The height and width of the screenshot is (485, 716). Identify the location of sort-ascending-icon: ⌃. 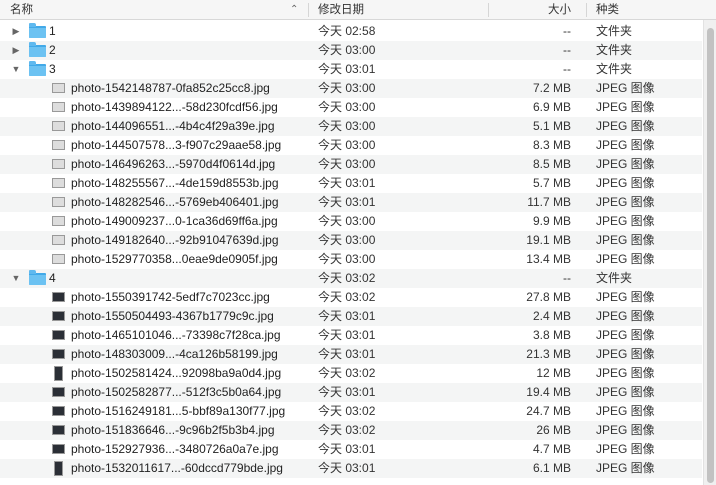
(294, 10).